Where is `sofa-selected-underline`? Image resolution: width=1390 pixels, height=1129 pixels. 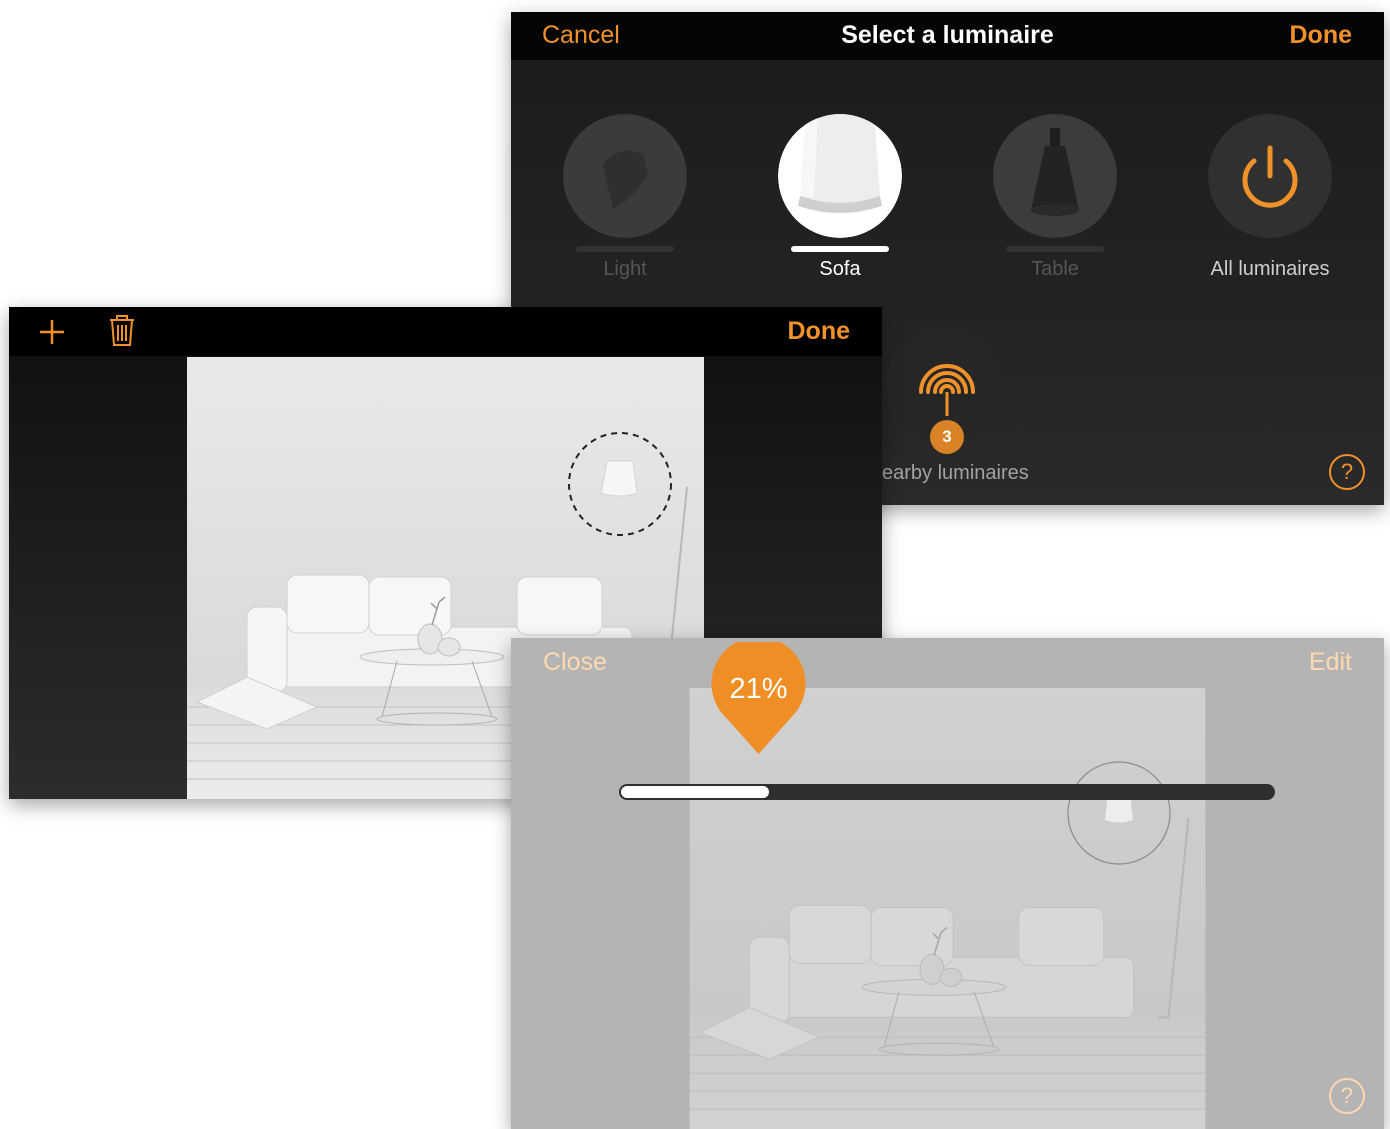
sofa-selected-underline is located at coordinates (840, 249).